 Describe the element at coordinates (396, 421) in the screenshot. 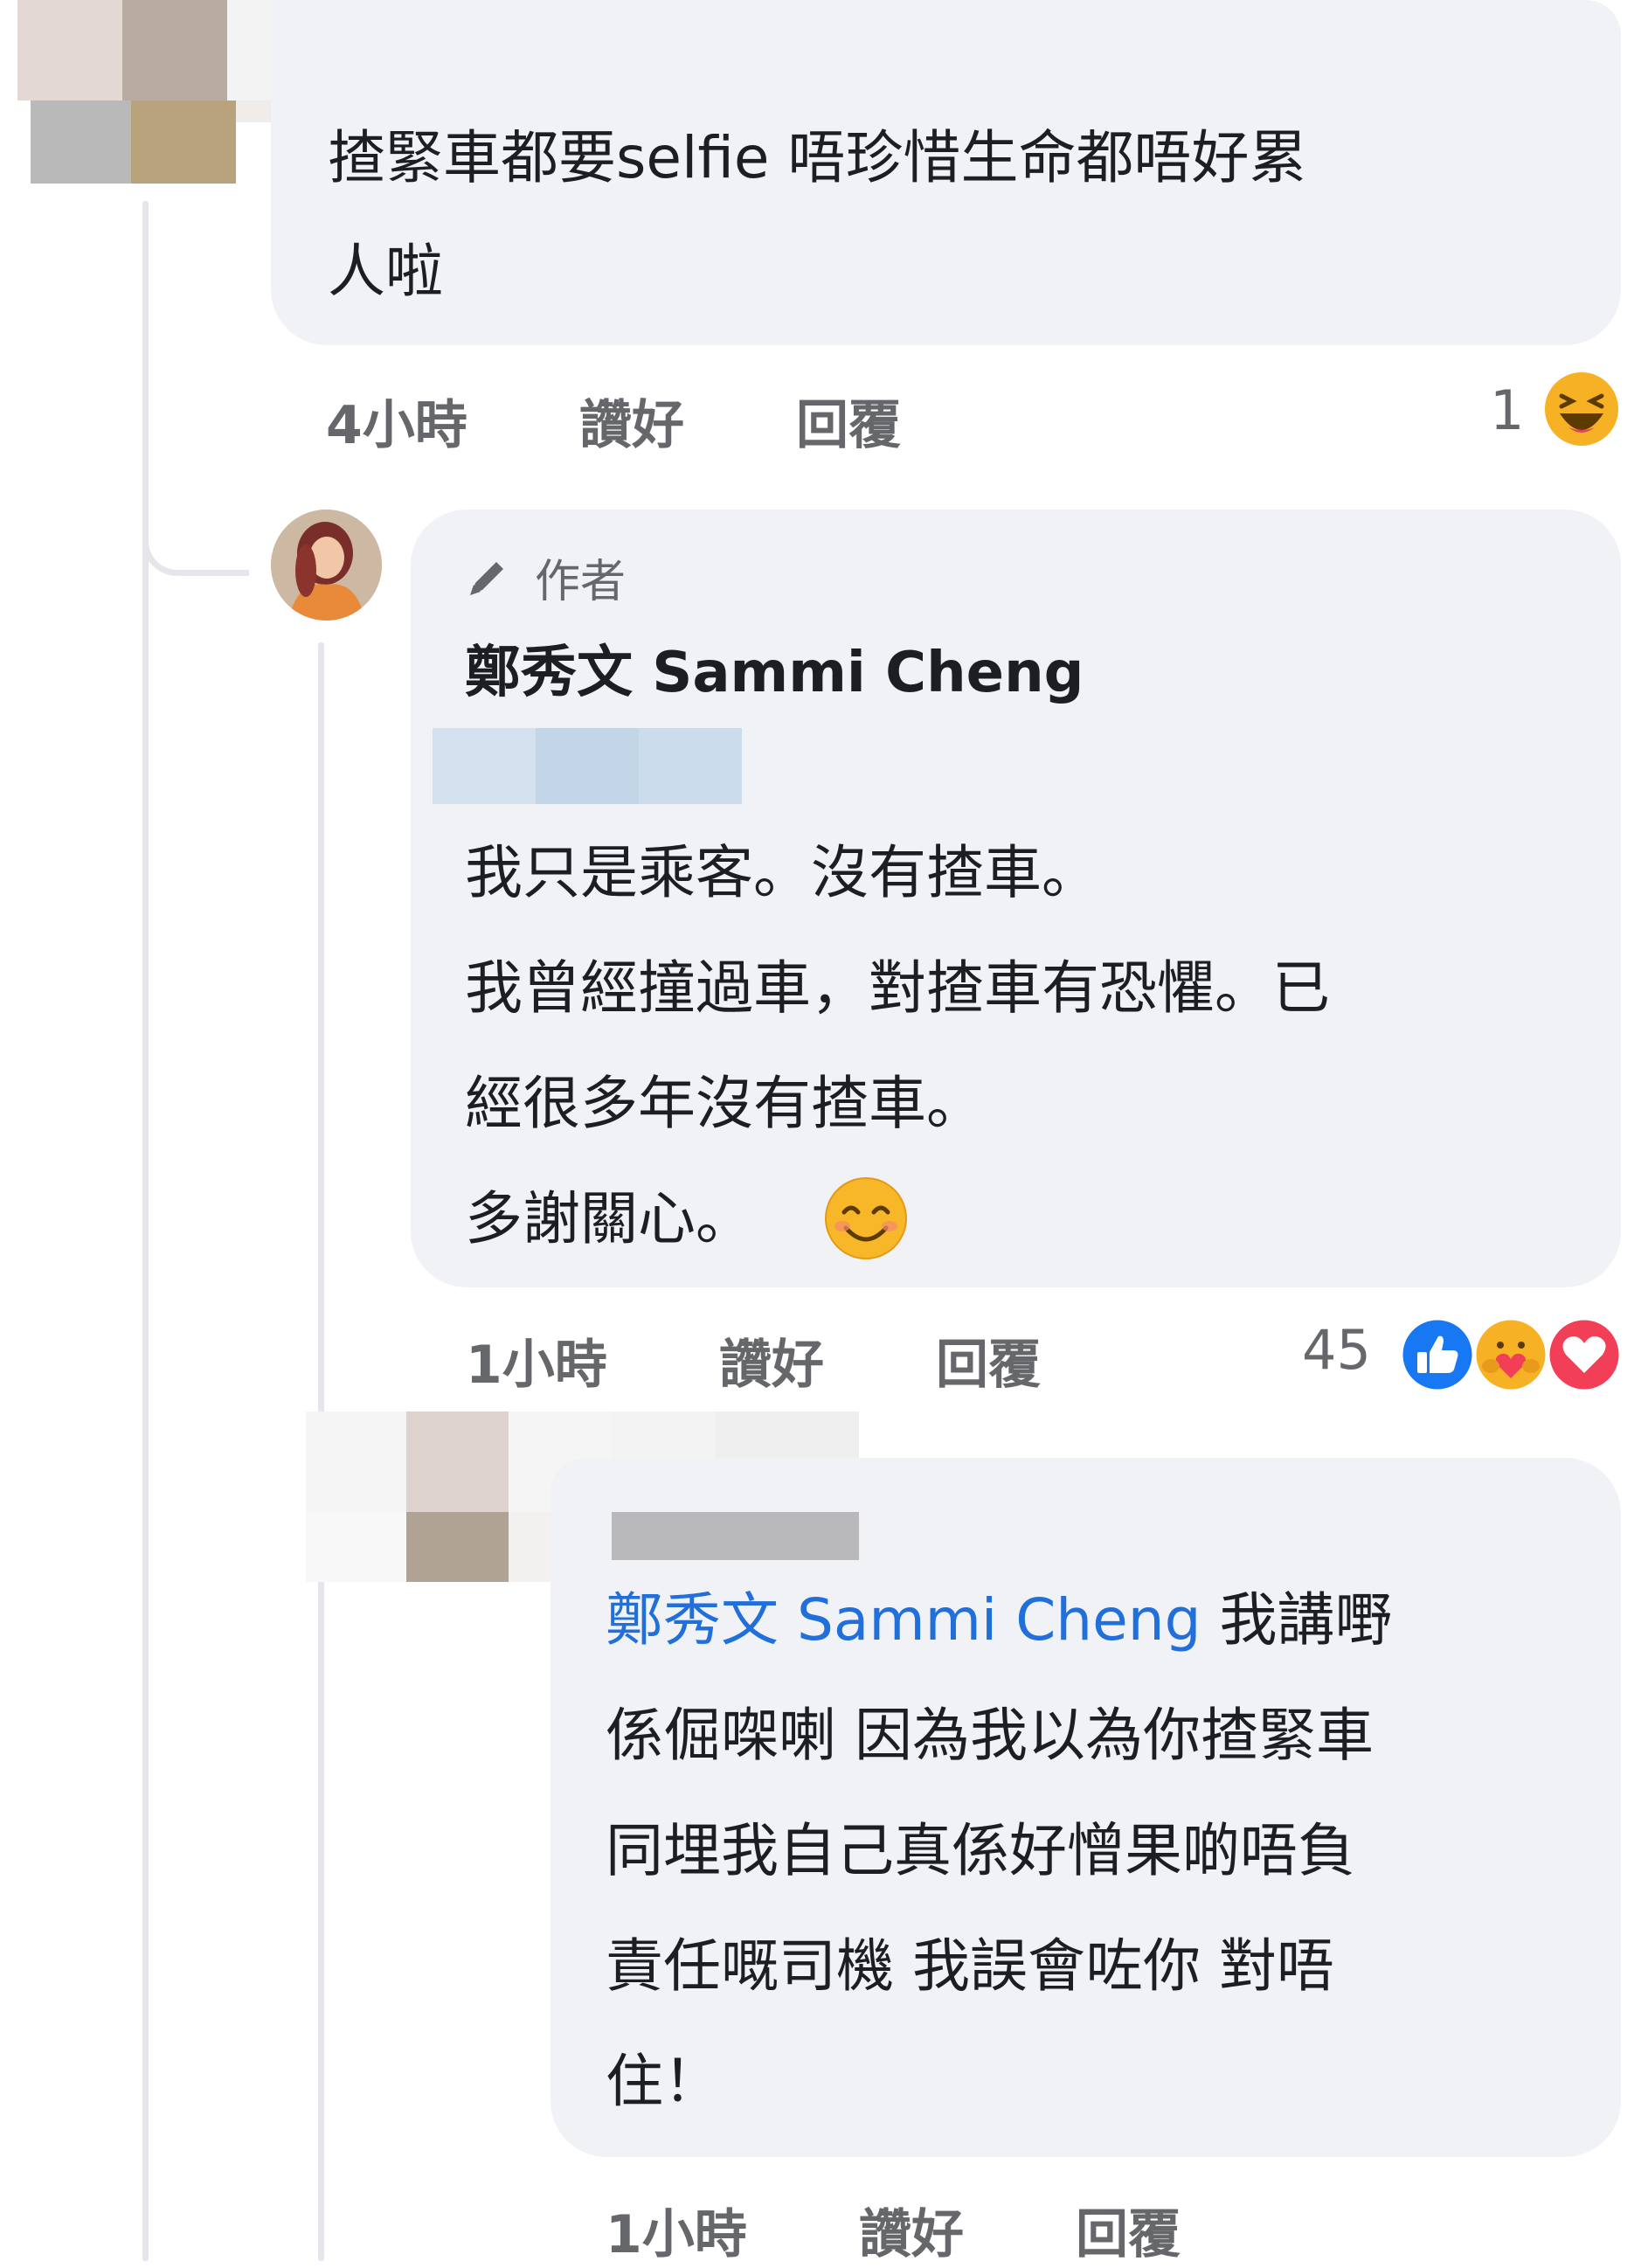

I see `comment-timestamp: 4小時` at that location.